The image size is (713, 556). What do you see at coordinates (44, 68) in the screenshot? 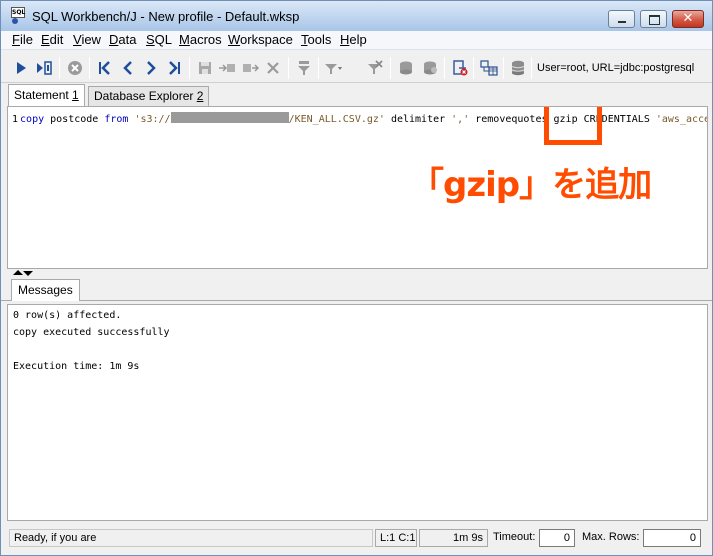
I see `execute-current-icon` at bounding box center [44, 68].